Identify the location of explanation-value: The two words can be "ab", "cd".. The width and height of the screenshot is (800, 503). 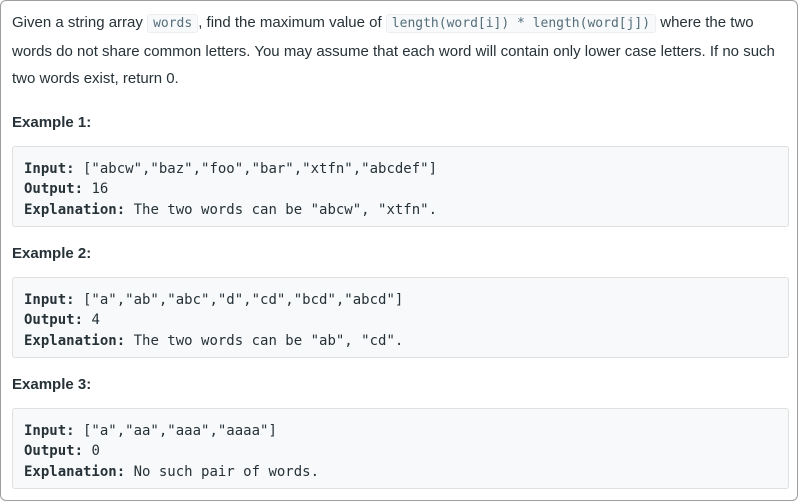
(264, 340).